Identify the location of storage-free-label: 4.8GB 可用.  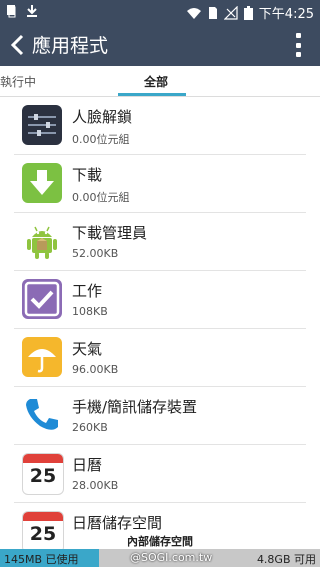
(286, 559).